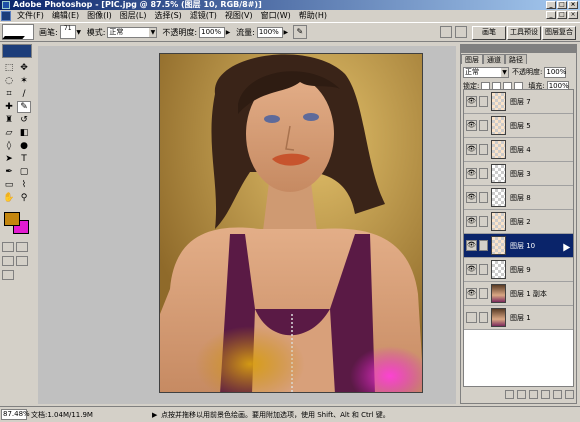 Image resolution: width=580 pixels, height=422 pixels. What do you see at coordinates (518, 222) in the screenshot?
I see `layer-row: 👁 图层 2` at bounding box center [518, 222].